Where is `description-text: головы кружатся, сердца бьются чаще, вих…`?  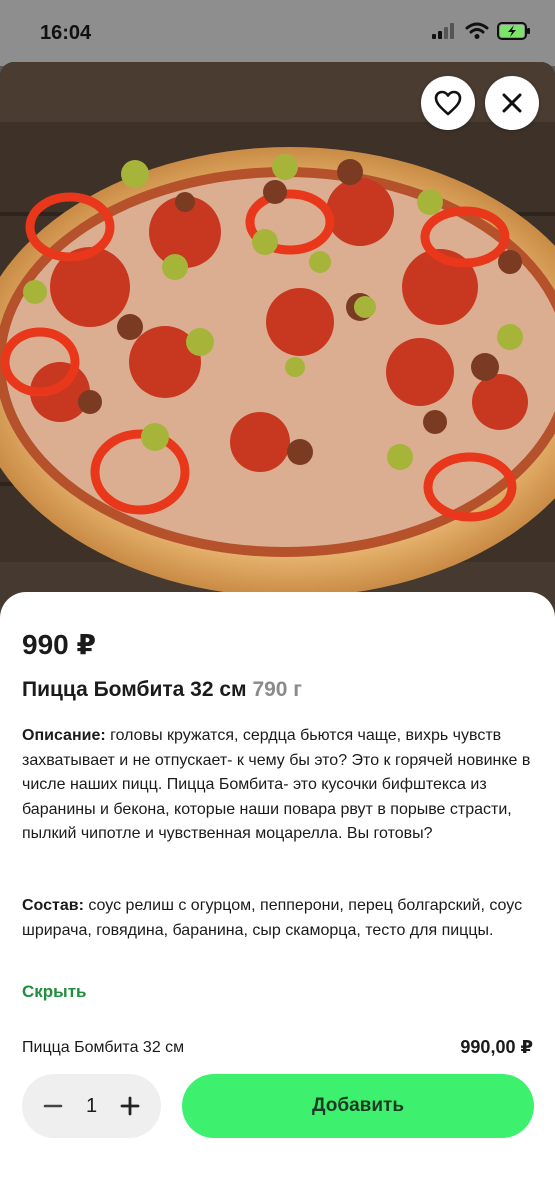 description-text: головы кружатся, сердца бьются чаще, вих… is located at coordinates (276, 784).